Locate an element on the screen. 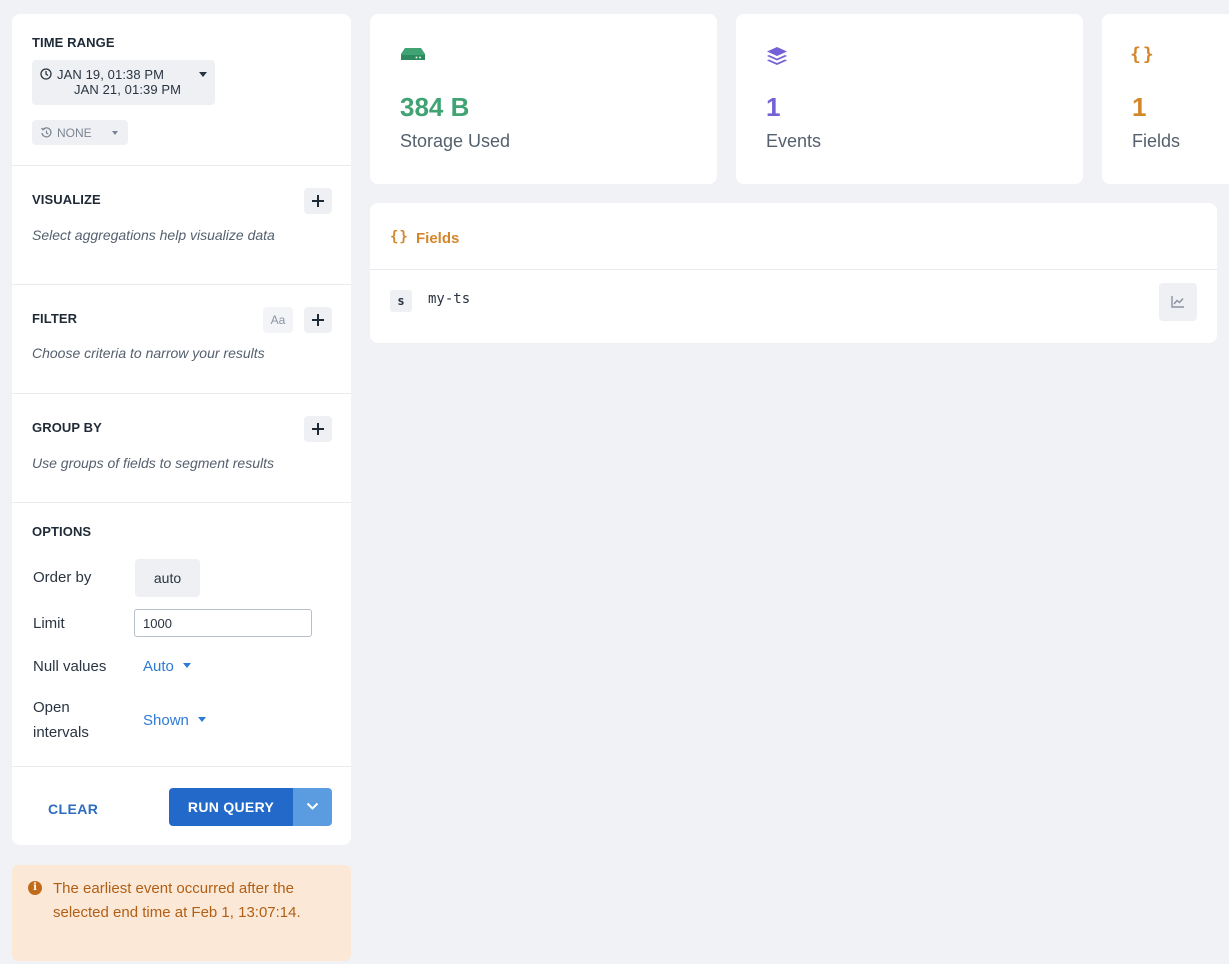 This screenshot has width=1229, height=964. hard-drive-icon is located at coordinates (413, 54).